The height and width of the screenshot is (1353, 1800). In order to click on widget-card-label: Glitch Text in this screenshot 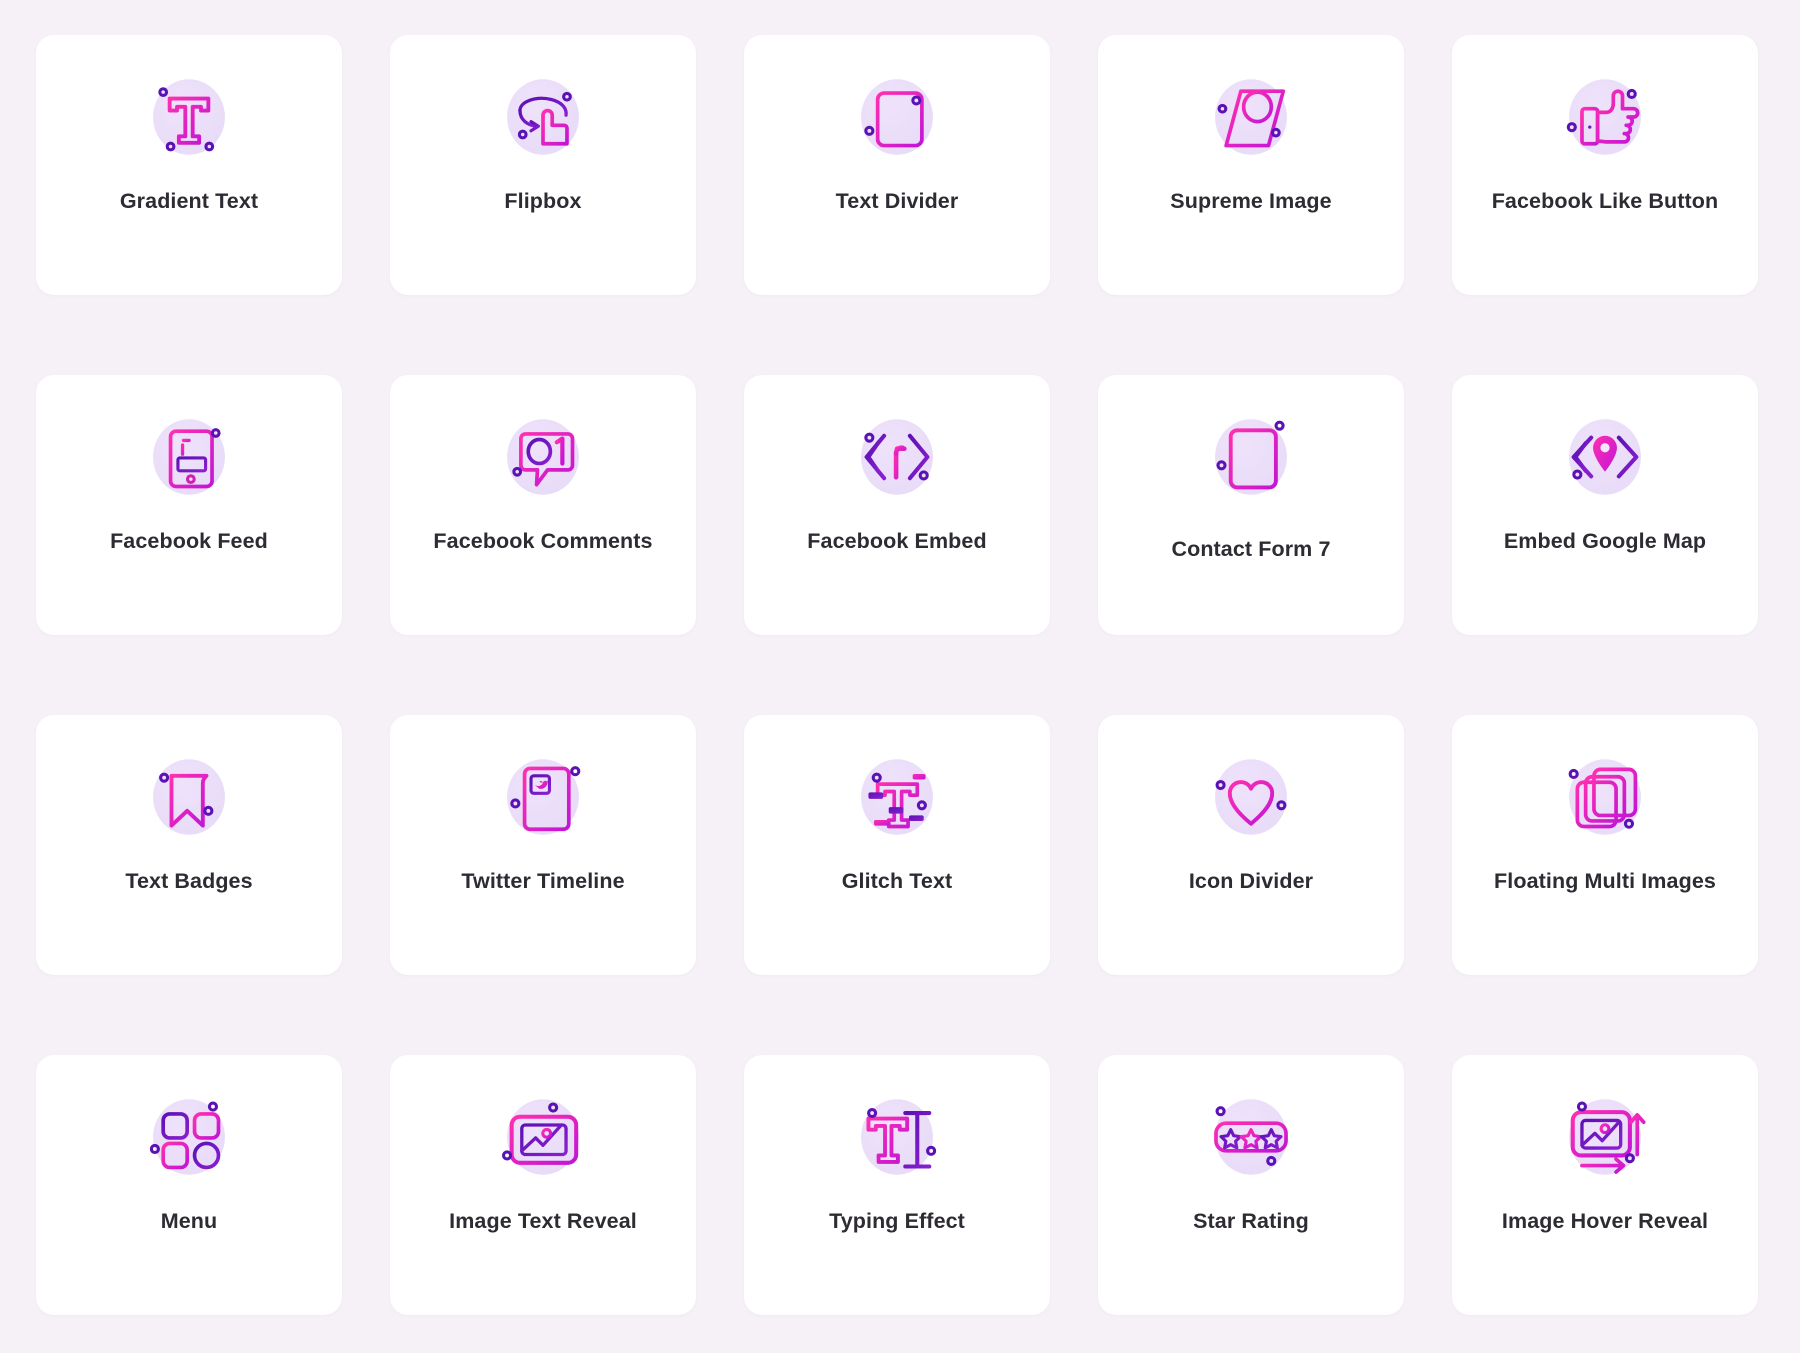, I will do `click(897, 881)`.